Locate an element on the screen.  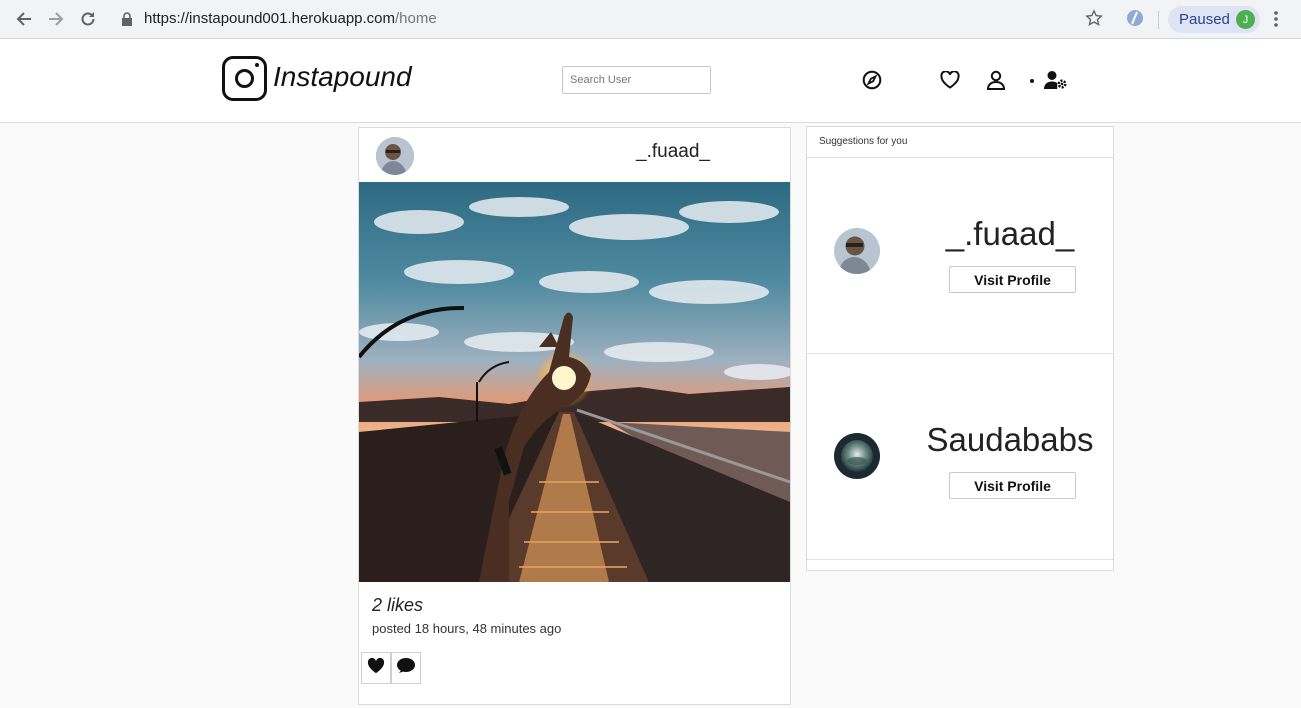
comment-button is located at coordinates (406, 668).